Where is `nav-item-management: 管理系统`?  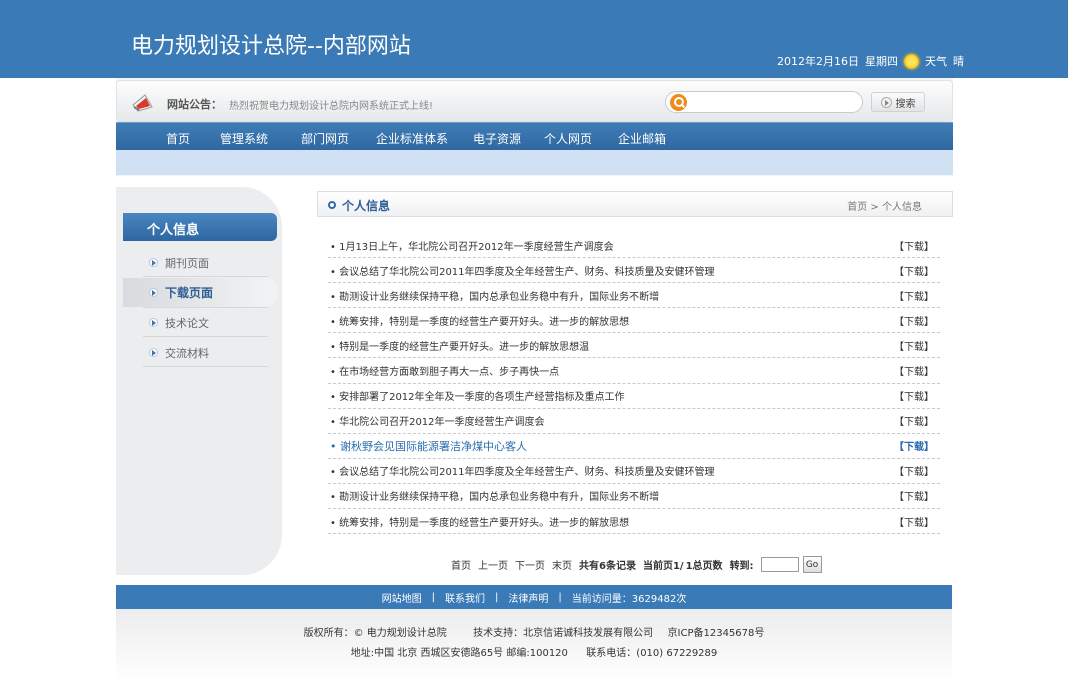
nav-item-management: 管理系统 is located at coordinates (244, 138).